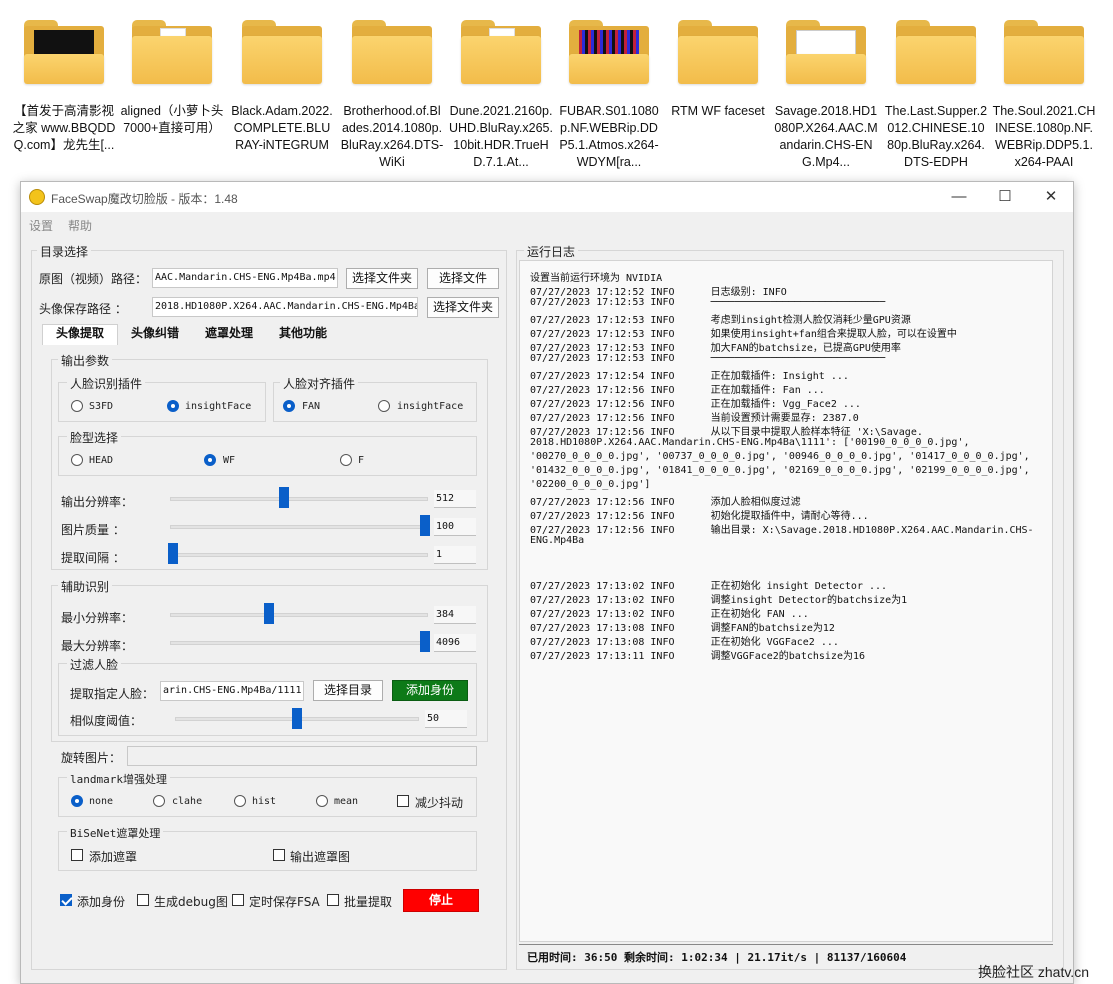 The image size is (1113, 984). Describe the element at coordinates (101, 460) in the screenshot. I see `radio-head-label: HEAD` at that location.